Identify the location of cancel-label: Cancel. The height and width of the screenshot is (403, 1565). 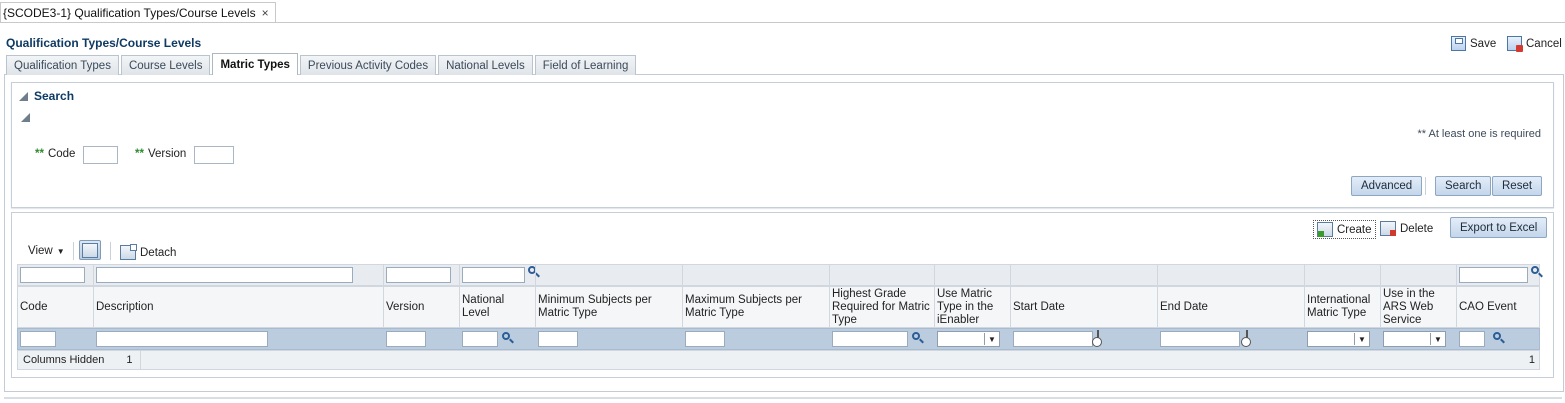
(1544, 43).